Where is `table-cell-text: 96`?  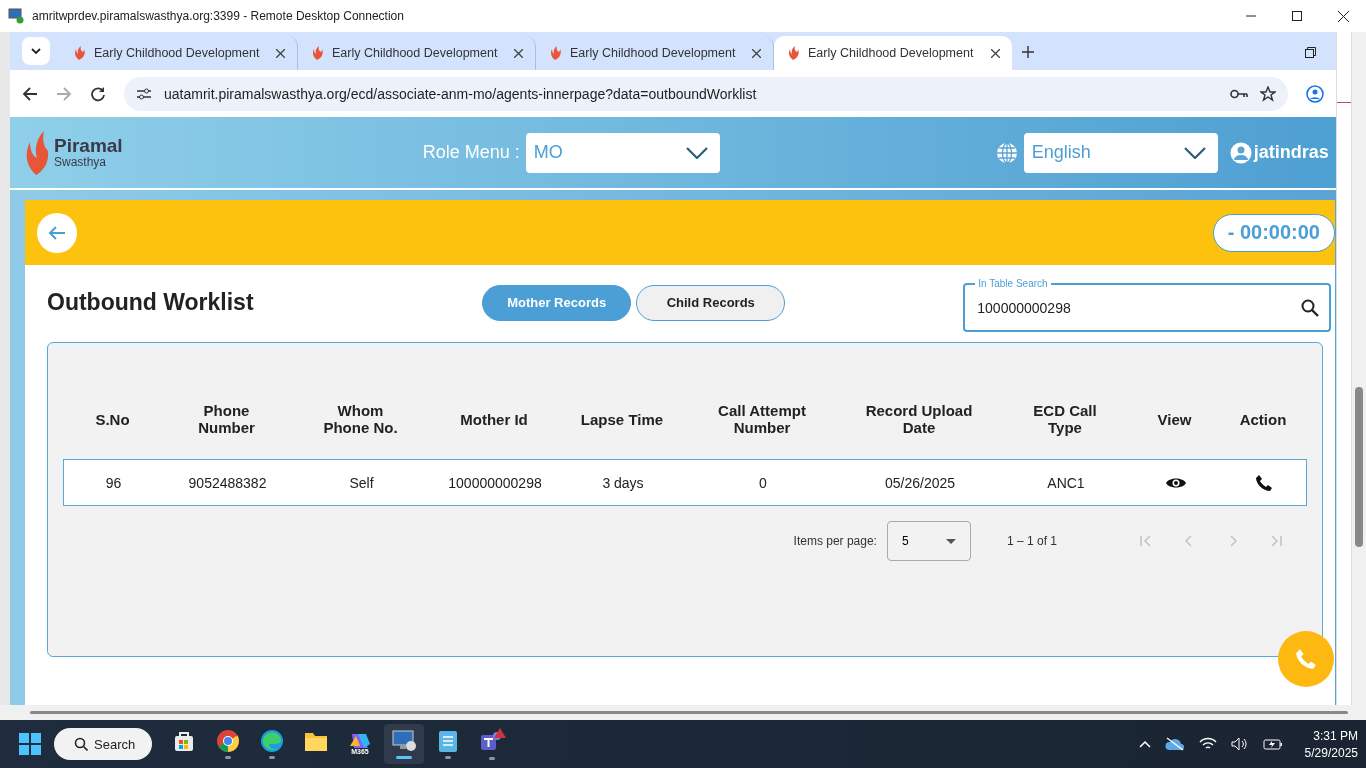
table-cell-text: 96 is located at coordinates (113, 483).